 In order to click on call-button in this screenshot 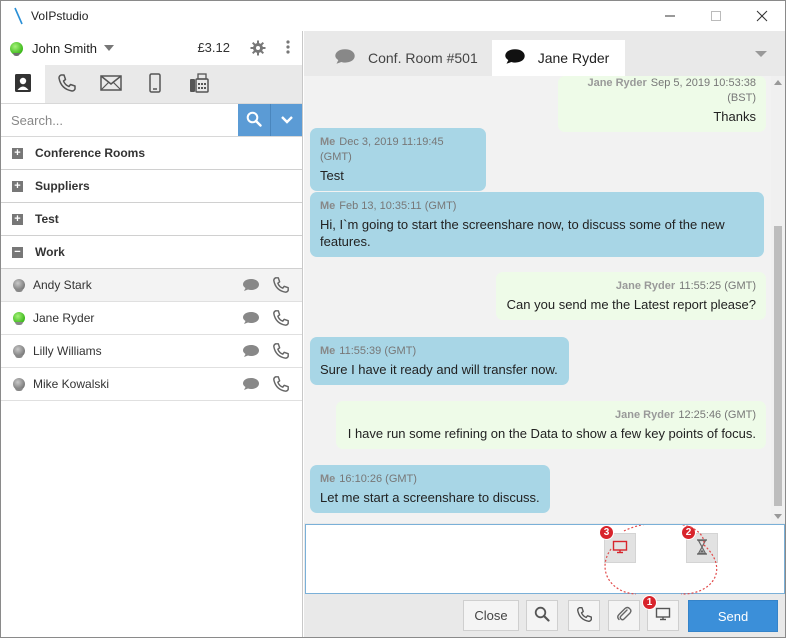, I will do `click(584, 615)`.